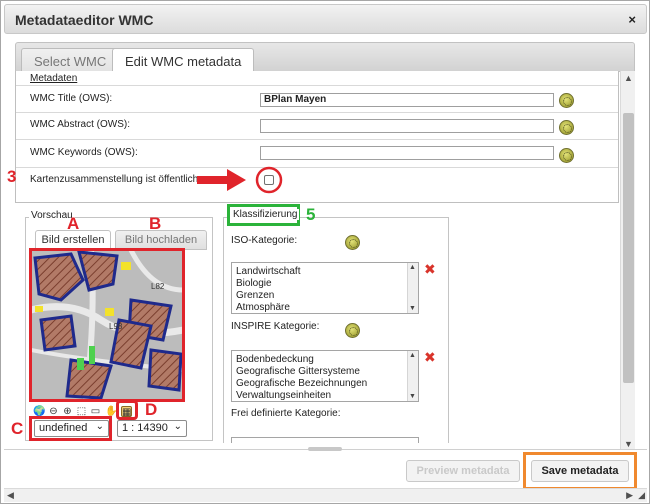 This screenshot has width=650, height=504. Describe the element at coordinates (325, 395) in the screenshot. I see `list-item: Verwaltungseinheiten` at that location.